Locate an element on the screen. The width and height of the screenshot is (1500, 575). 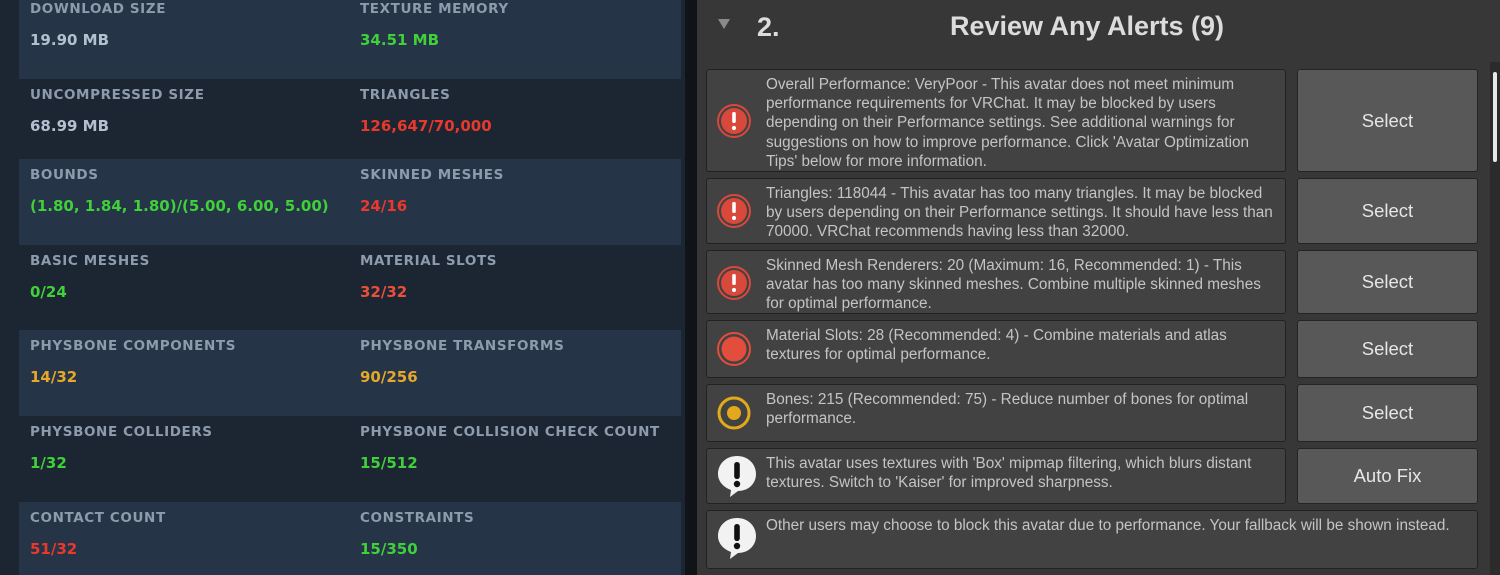
foldout-arrow-icon is located at coordinates (724, 24).